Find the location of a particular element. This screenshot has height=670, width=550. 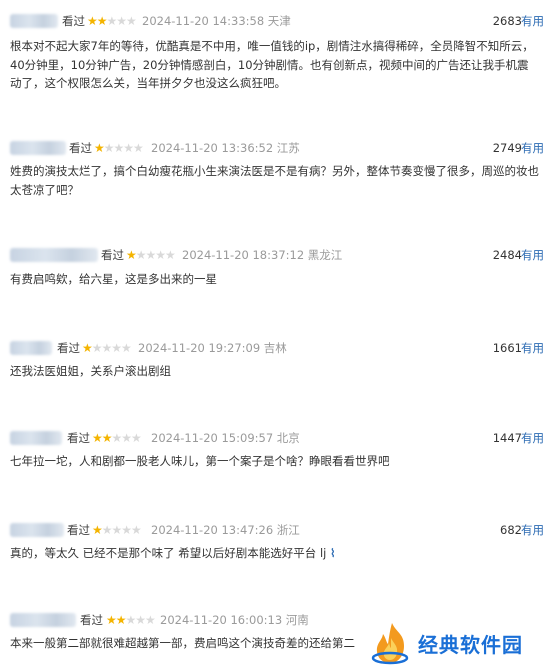

review-time-location: 2024-11-20 14:33:58 天津 is located at coordinates (216, 21).